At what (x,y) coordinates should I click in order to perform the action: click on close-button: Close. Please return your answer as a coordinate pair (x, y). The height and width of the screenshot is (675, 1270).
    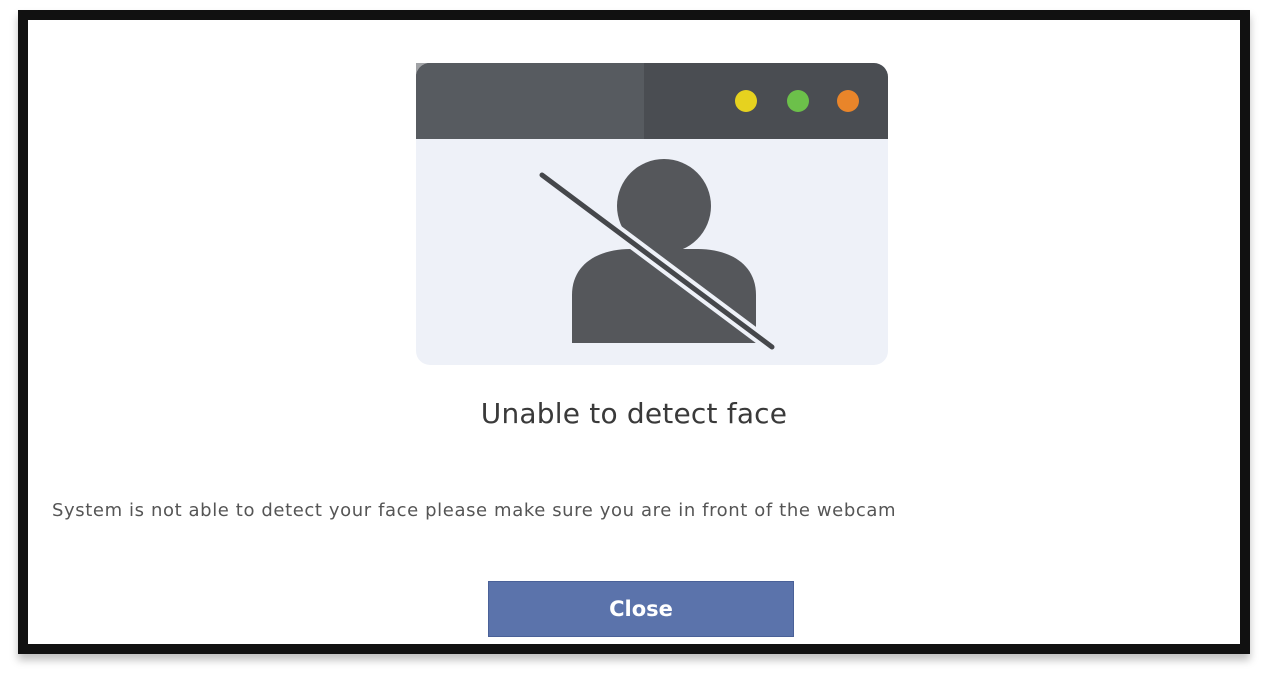
    Looking at the image, I should click on (641, 609).